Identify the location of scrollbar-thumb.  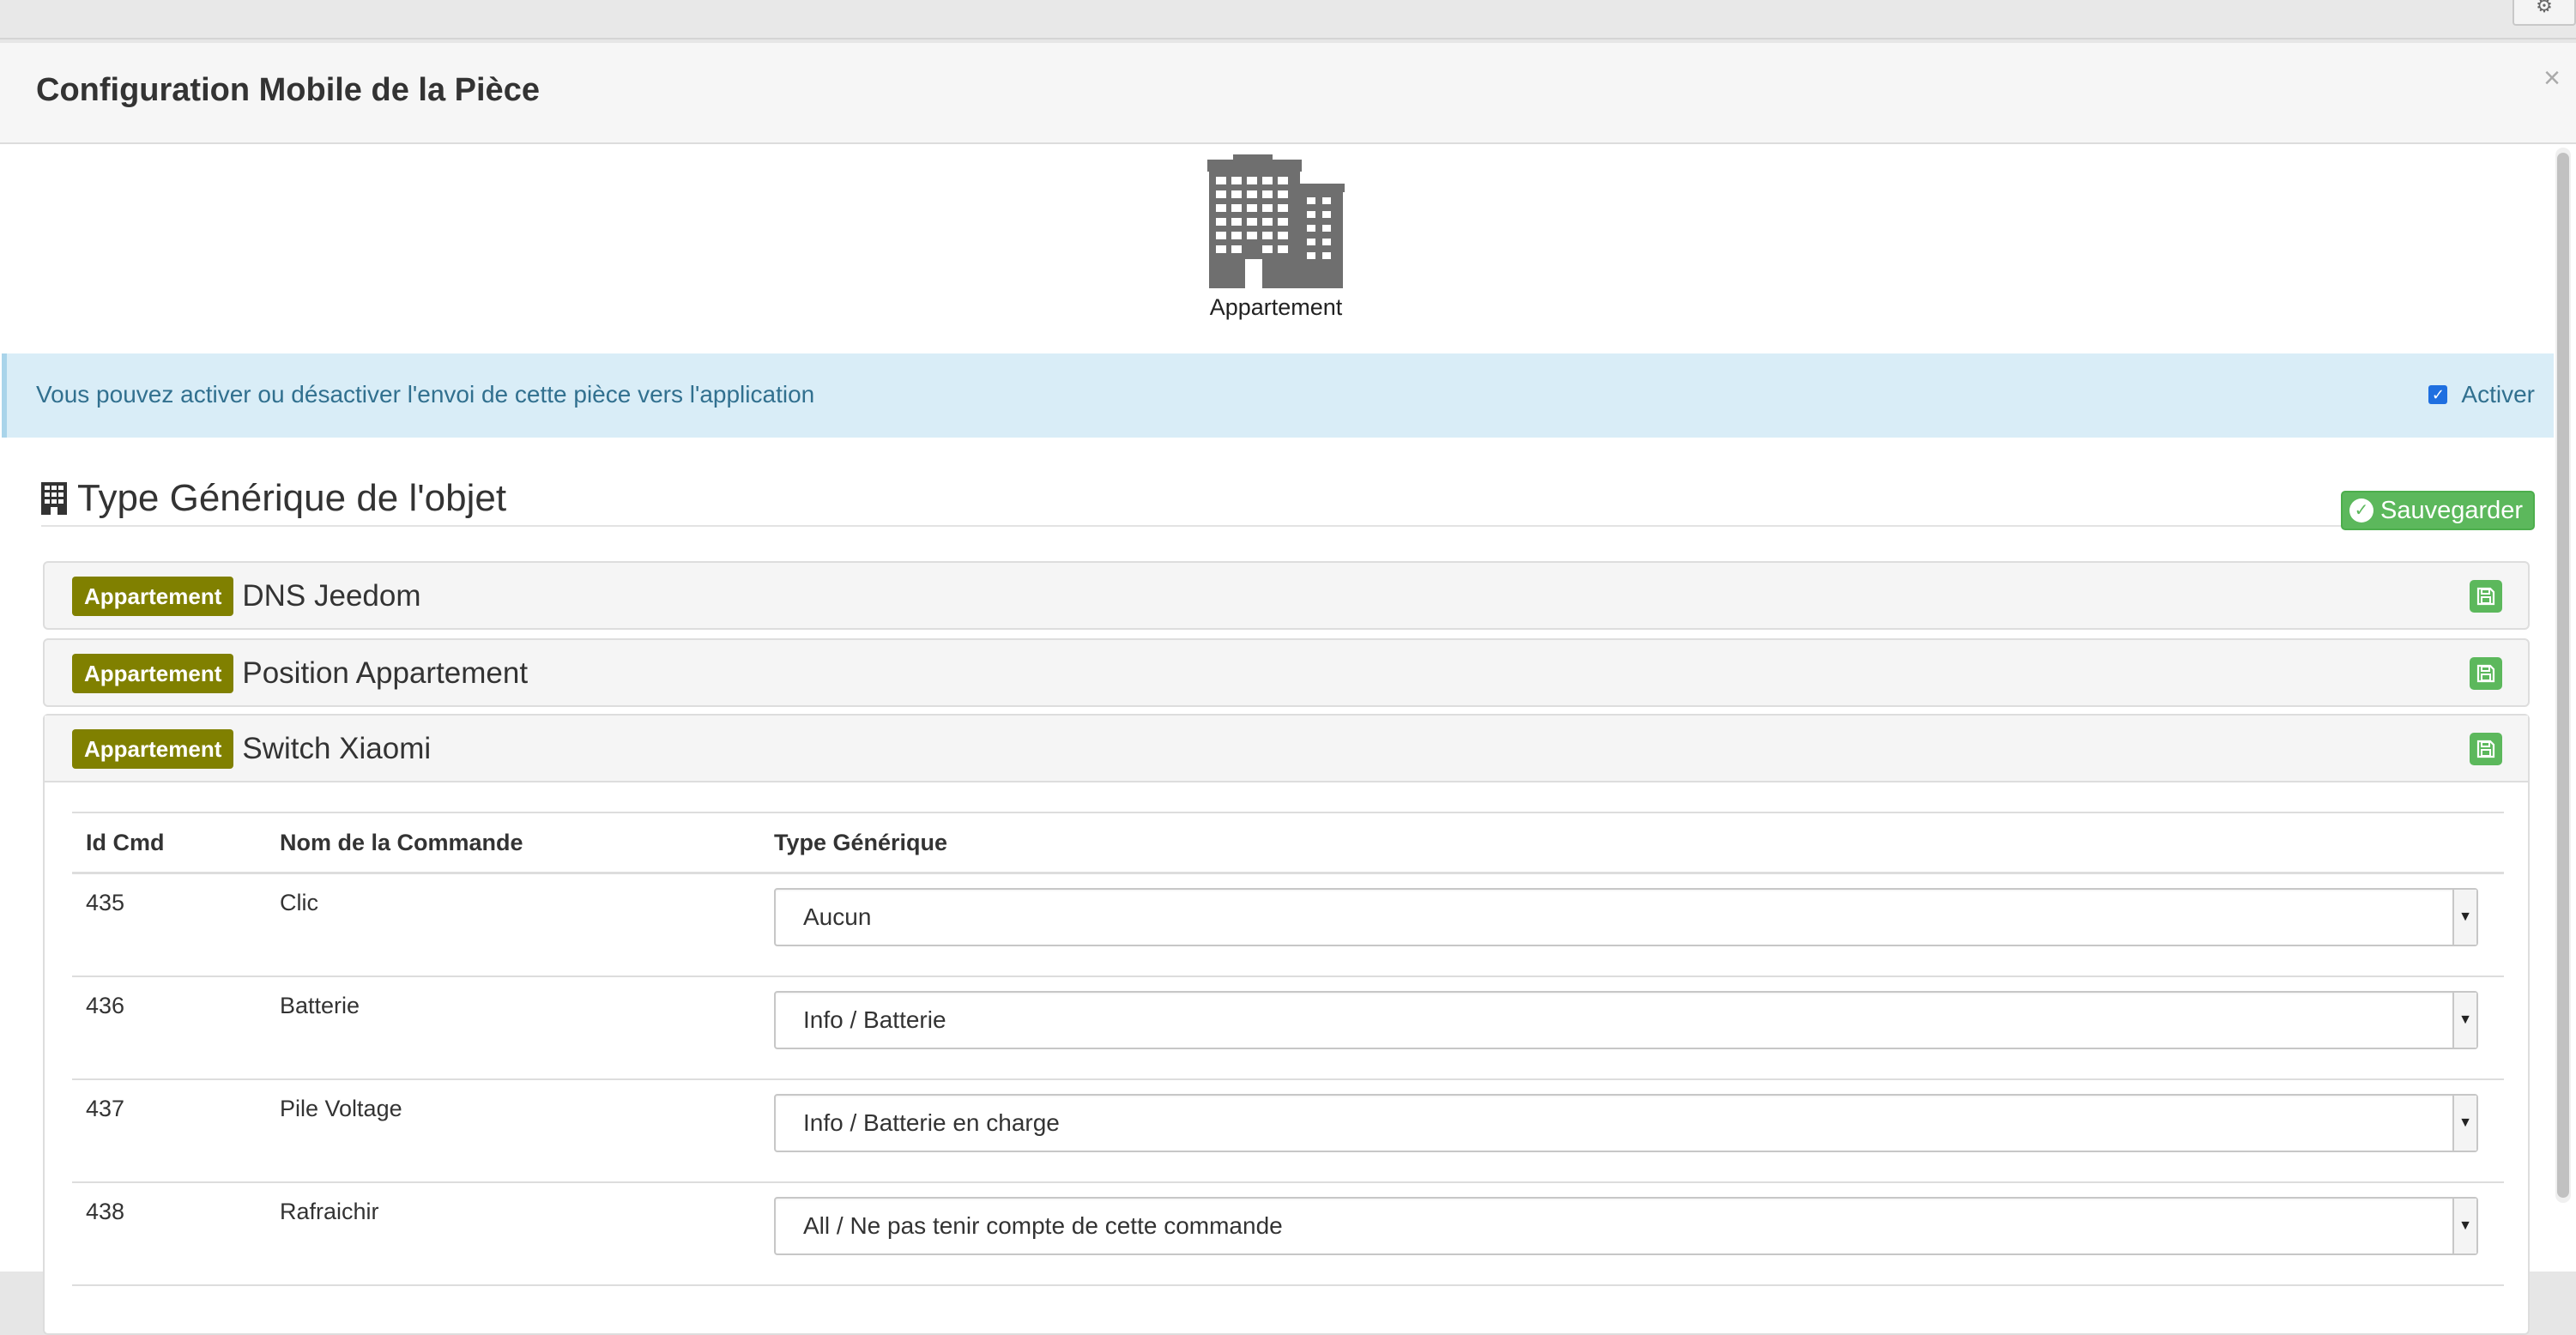
(2563, 675).